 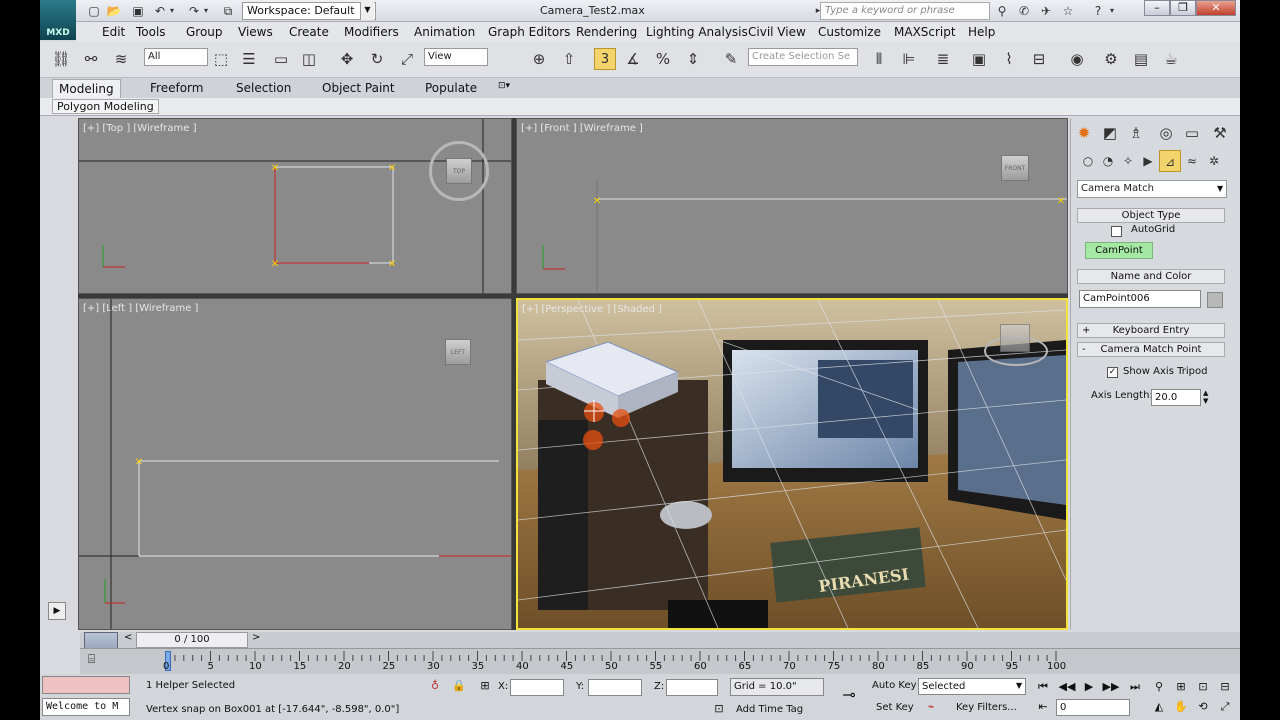 I want to click on key-mode-toggle-icon: ⇤, so click(x=1043, y=707).